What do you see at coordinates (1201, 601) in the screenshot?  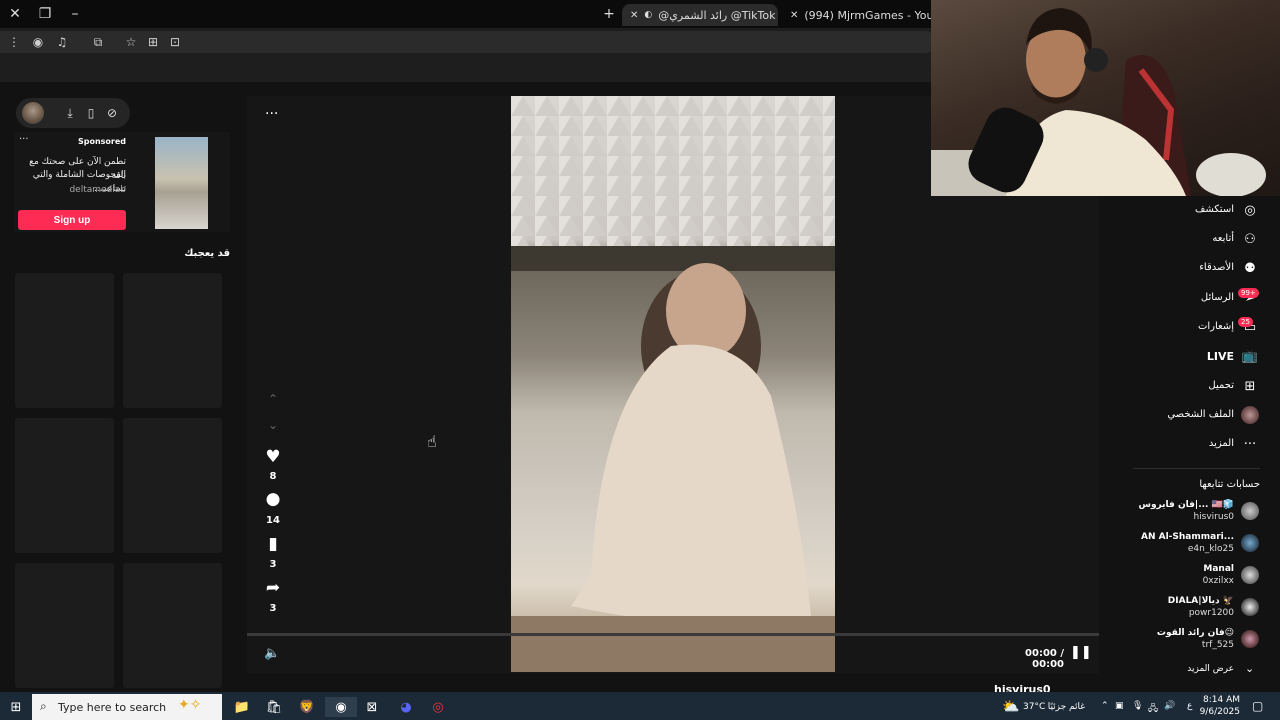 I see `following-name: DIALA|ديالا 🦅` at bounding box center [1201, 601].